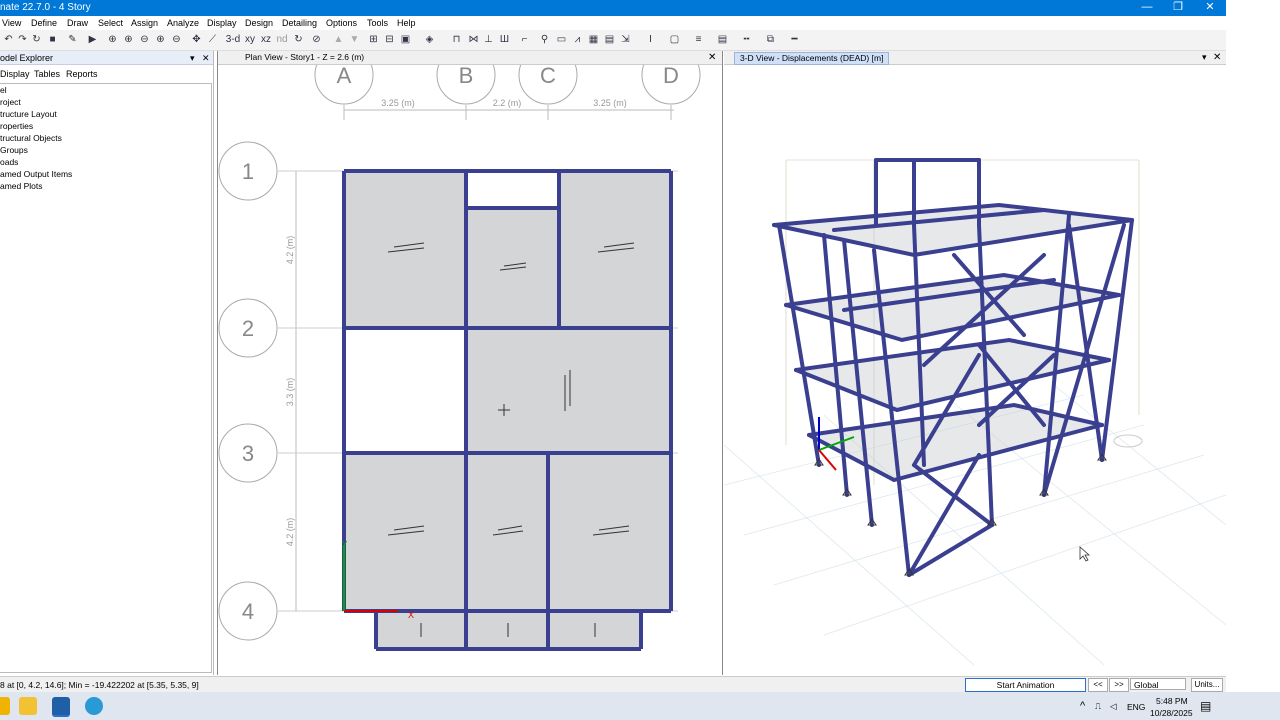 This screenshot has width=1280, height=720. Describe the element at coordinates (14, 150) in the screenshot. I see `tree-item: Groups` at that location.